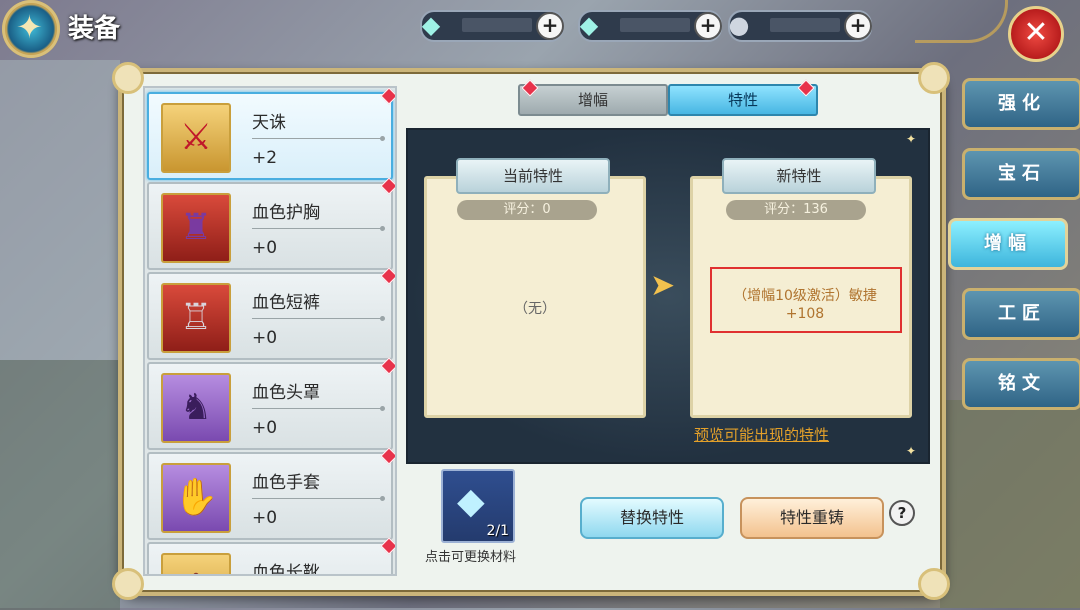 The image size is (1080, 610). What do you see at coordinates (1021, 104) in the screenshot?
I see `side-tab-enhance: 强化` at bounding box center [1021, 104].